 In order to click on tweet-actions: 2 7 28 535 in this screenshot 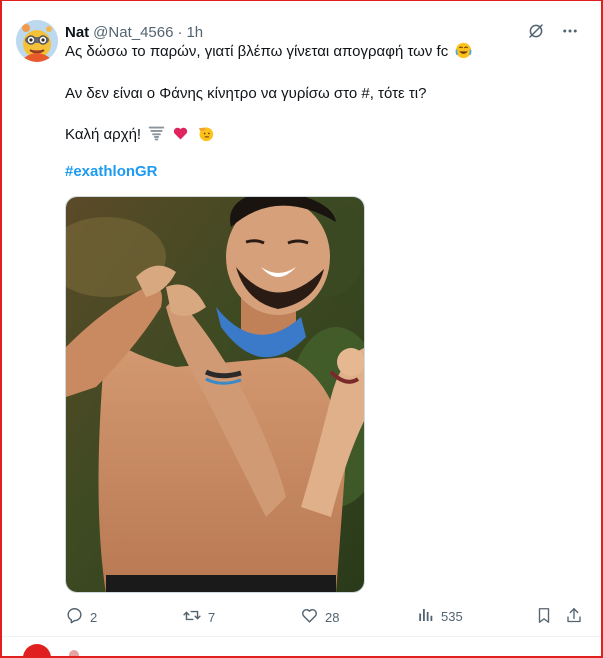, I will do `click(325, 617)`.